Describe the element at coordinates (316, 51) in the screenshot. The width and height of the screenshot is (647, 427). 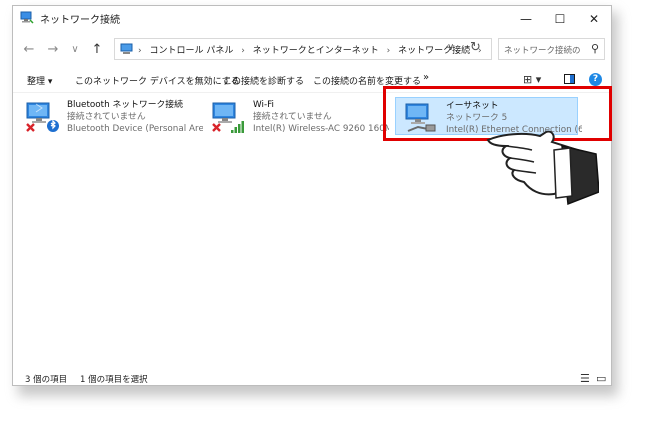
I see `breadcrumb-network-internet: ネットワークとインターネット` at that location.